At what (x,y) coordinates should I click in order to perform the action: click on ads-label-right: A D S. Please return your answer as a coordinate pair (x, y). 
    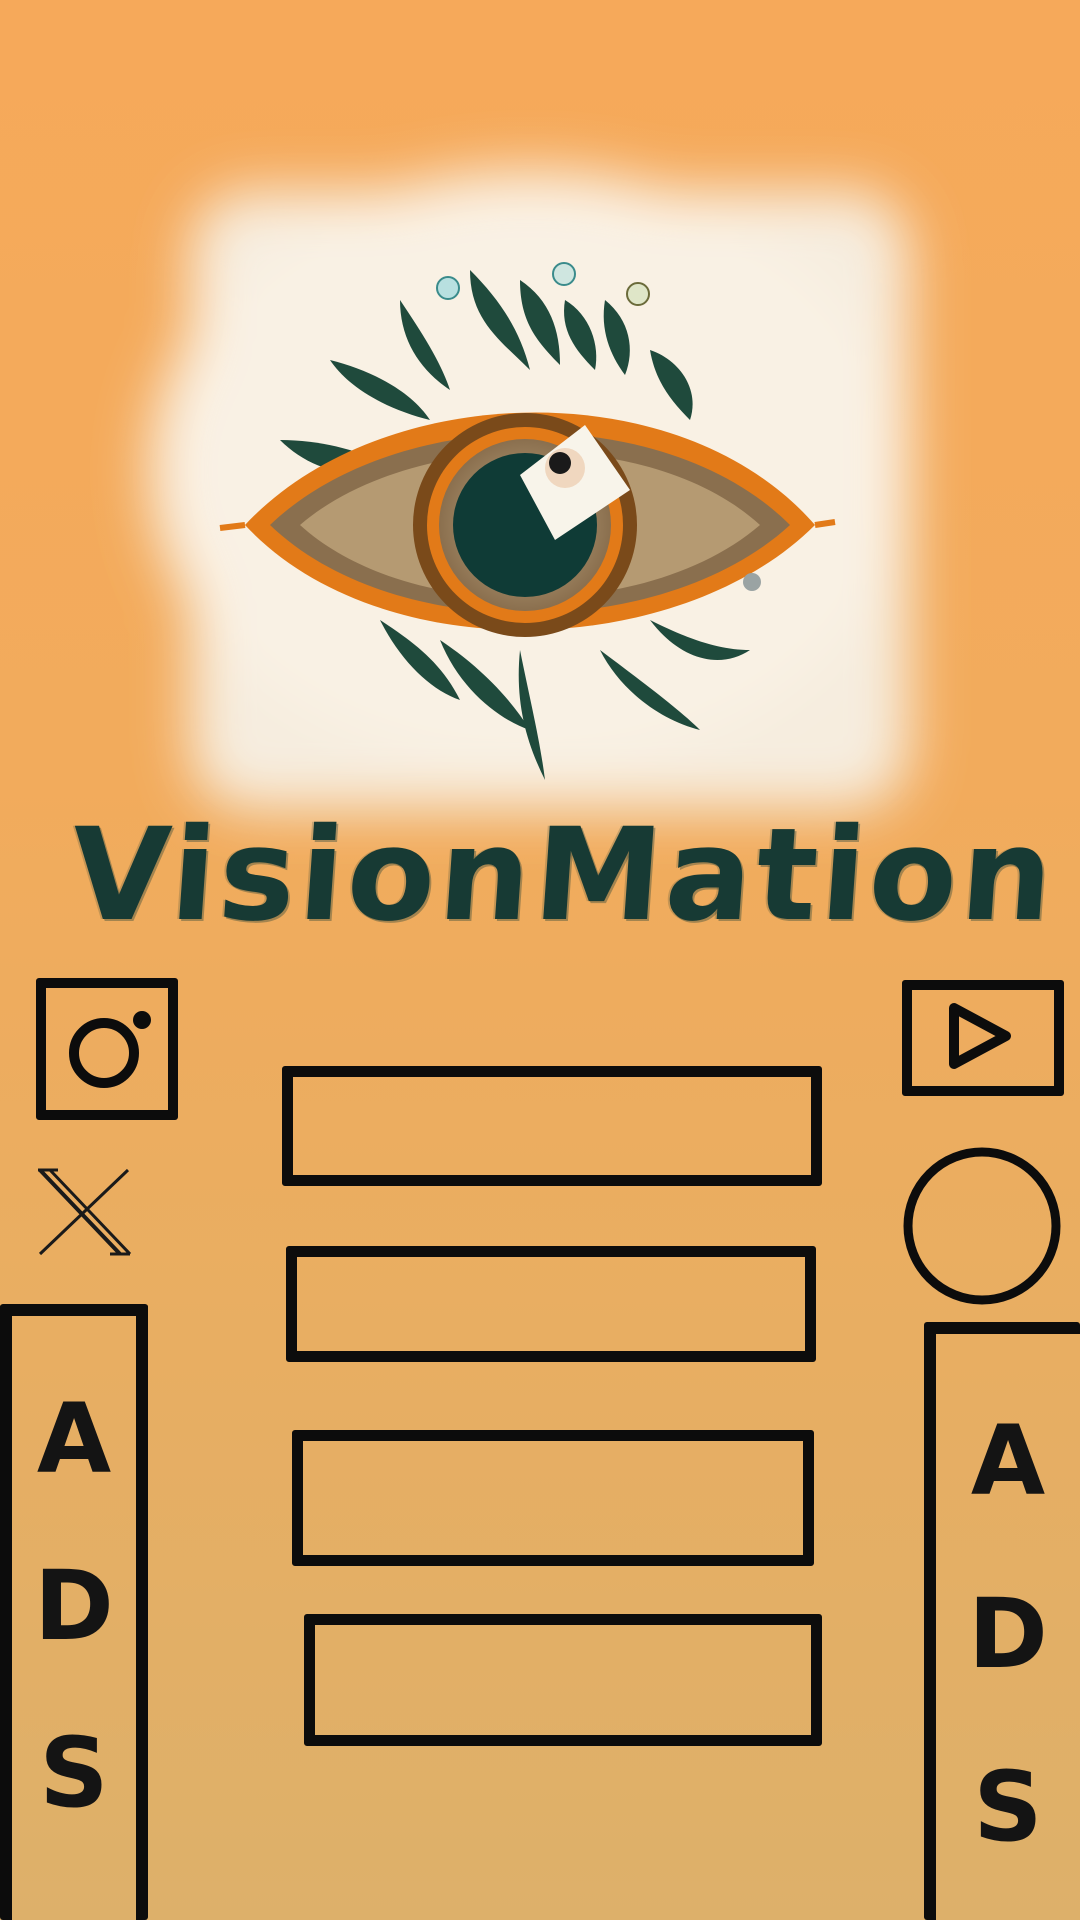
    Looking at the image, I should click on (1008, 1634).